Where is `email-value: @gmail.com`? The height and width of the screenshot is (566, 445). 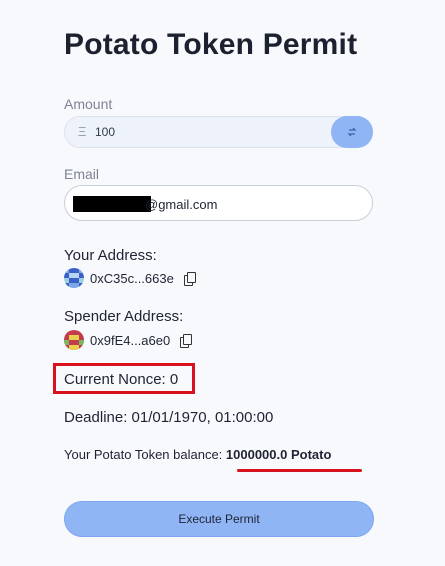 email-value: @gmail.com is located at coordinates (181, 204).